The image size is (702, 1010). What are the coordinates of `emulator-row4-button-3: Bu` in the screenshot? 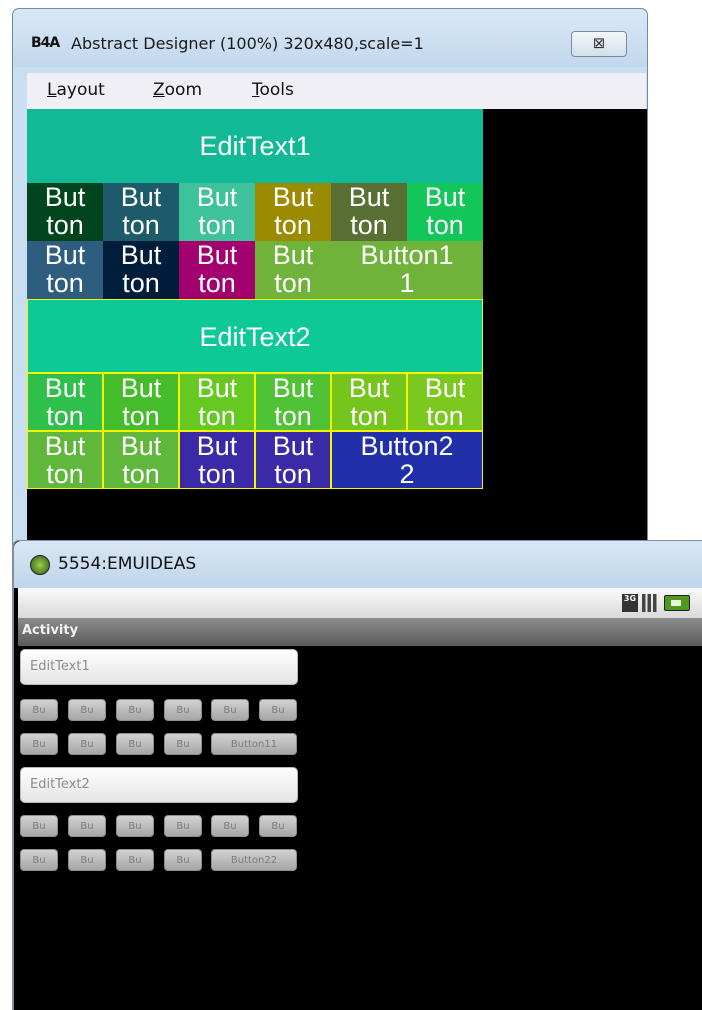 It's located at (135, 860).